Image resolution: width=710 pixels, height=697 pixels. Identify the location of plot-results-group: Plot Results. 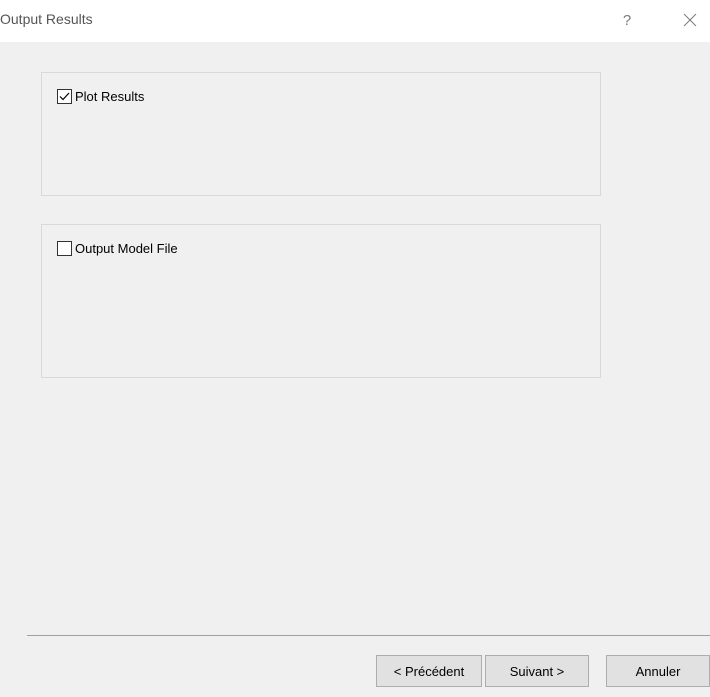
(321, 134).